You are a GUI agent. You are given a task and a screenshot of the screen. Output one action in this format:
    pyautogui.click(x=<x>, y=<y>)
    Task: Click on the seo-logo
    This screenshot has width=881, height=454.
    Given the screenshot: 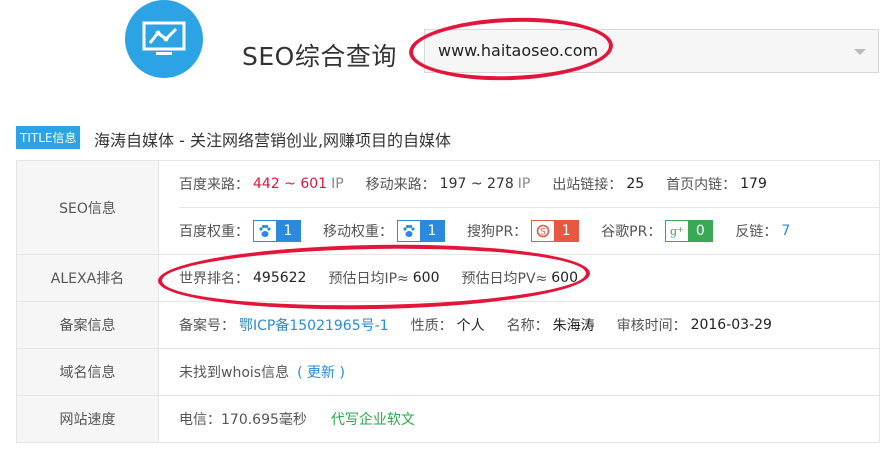 What is the action you would take?
    pyautogui.click(x=164, y=39)
    